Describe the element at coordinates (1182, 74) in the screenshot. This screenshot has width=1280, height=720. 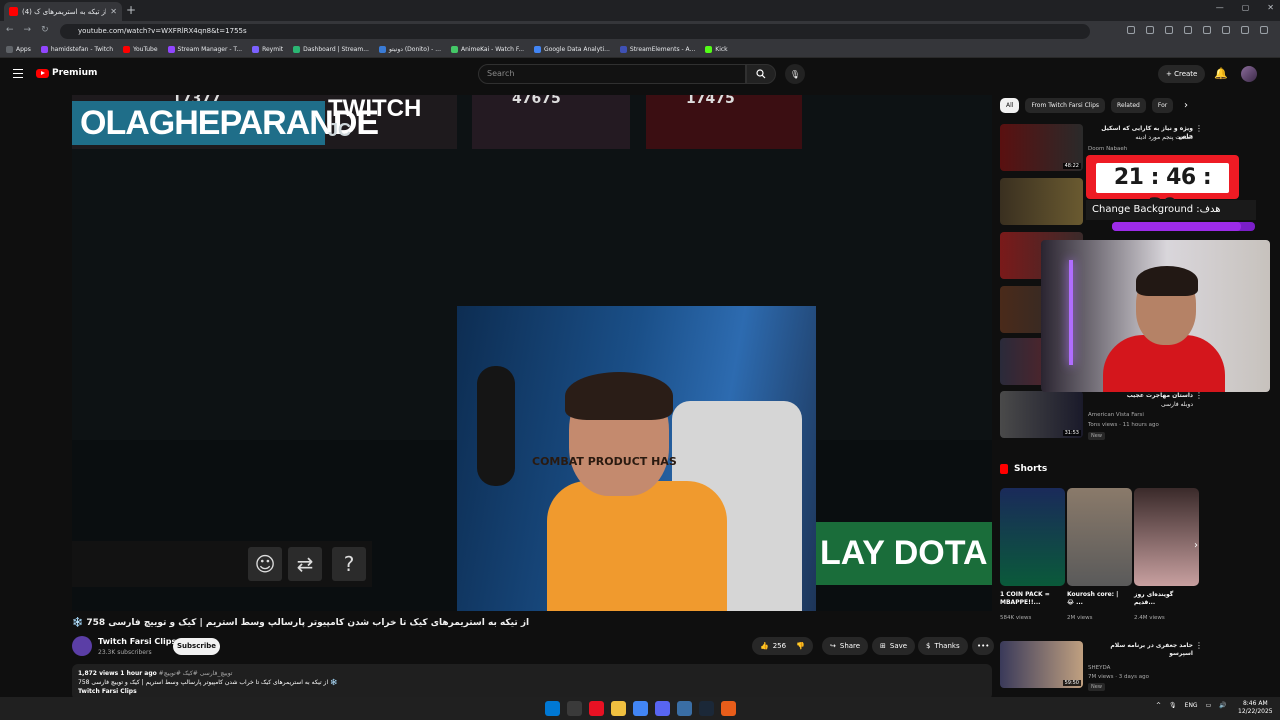
I see `create-button: + Create` at that location.